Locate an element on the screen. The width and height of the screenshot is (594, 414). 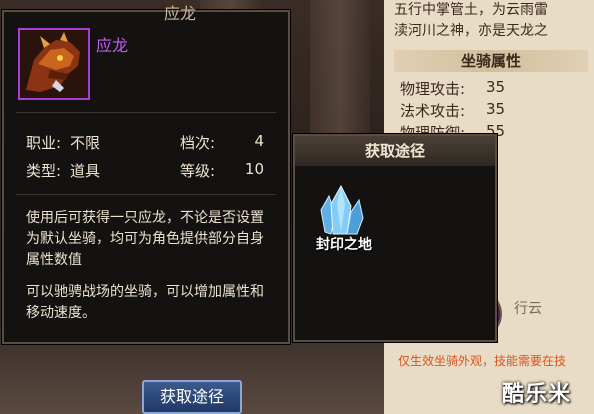
source-label: 封印之地 is located at coordinates (344, 245).